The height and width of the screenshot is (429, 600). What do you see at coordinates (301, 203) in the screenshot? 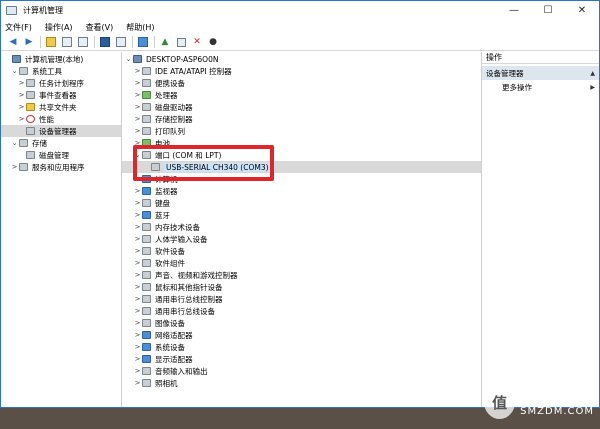
I see `tree-item: > 键盘` at bounding box center [301, 203].